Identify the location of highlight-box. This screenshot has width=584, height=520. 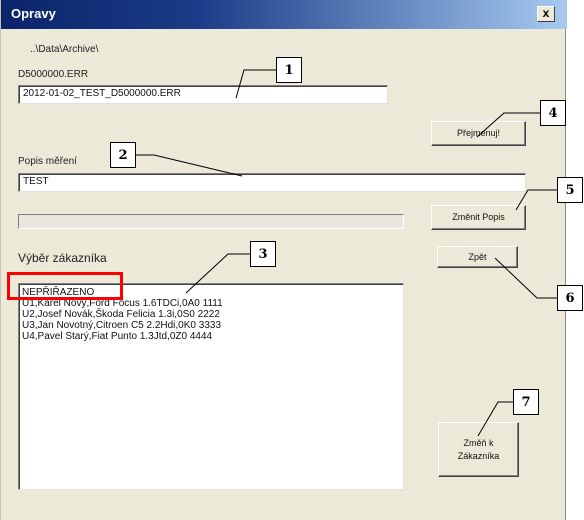
(65, 286).